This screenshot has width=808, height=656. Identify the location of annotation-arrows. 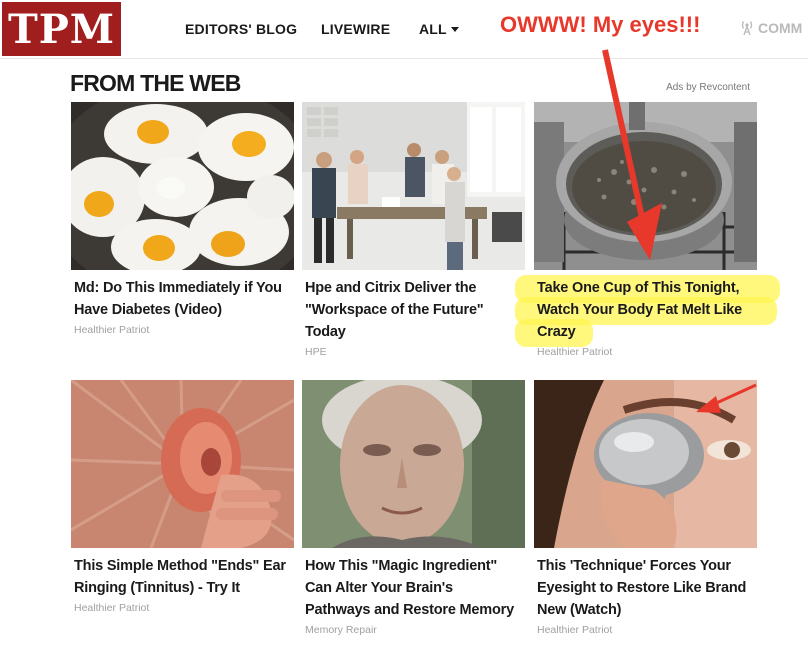
(679, 231).